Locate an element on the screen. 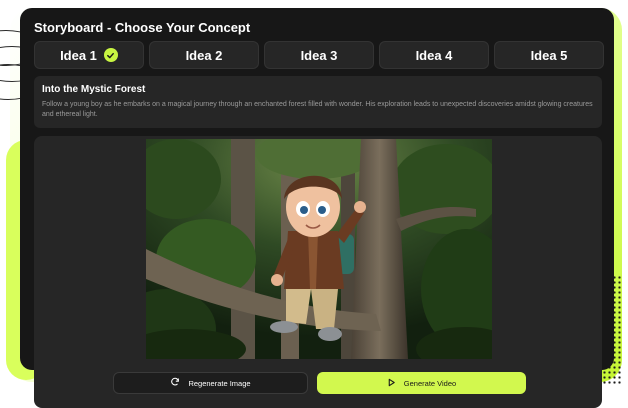  generate-video-button: Generate Video is located at coordinates (421, 383).